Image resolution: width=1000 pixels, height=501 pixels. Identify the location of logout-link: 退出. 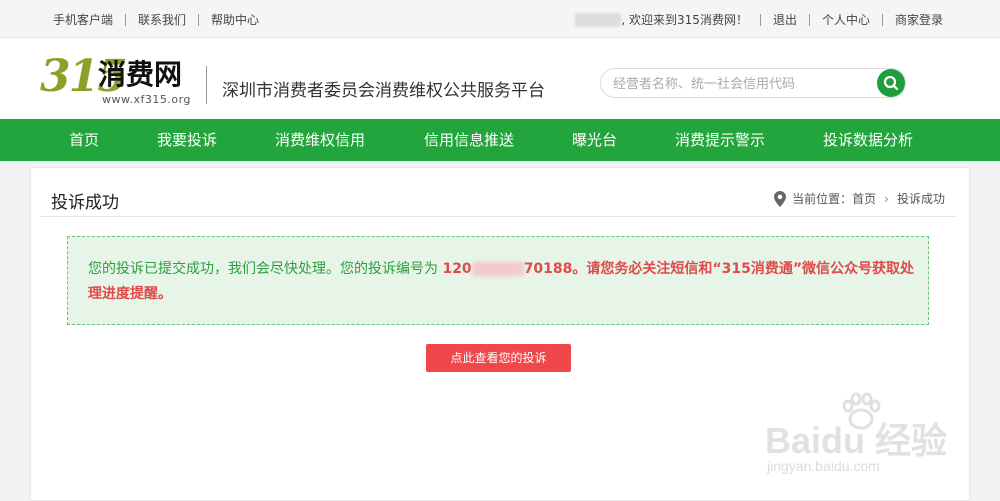
(785, 19).